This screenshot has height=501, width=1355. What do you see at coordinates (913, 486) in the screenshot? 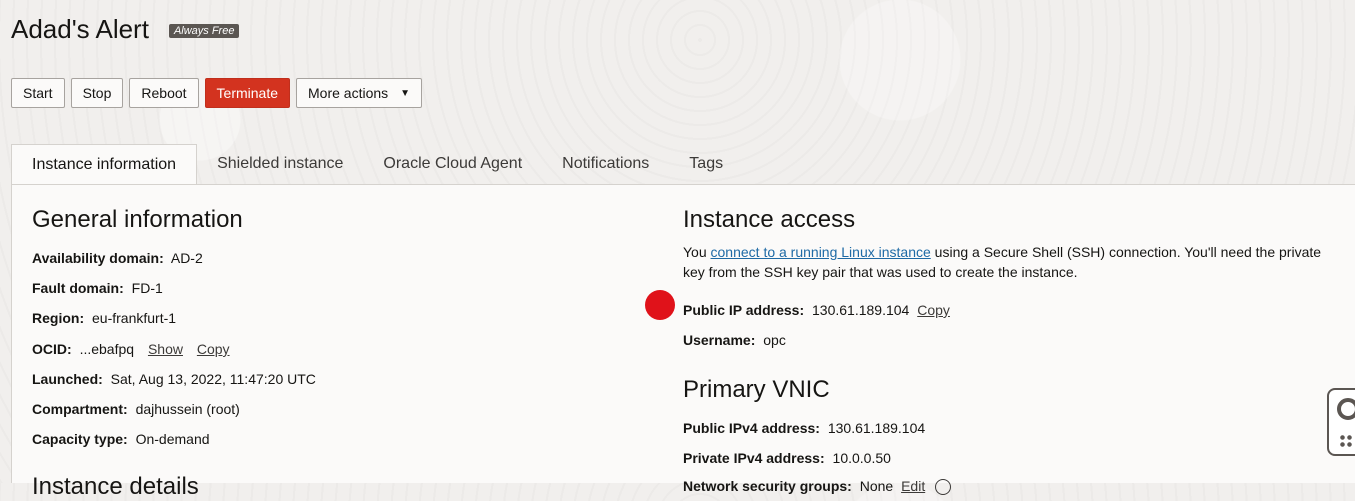
I see `nsg-edit-link: Edit` at bounding box center [913, 486].